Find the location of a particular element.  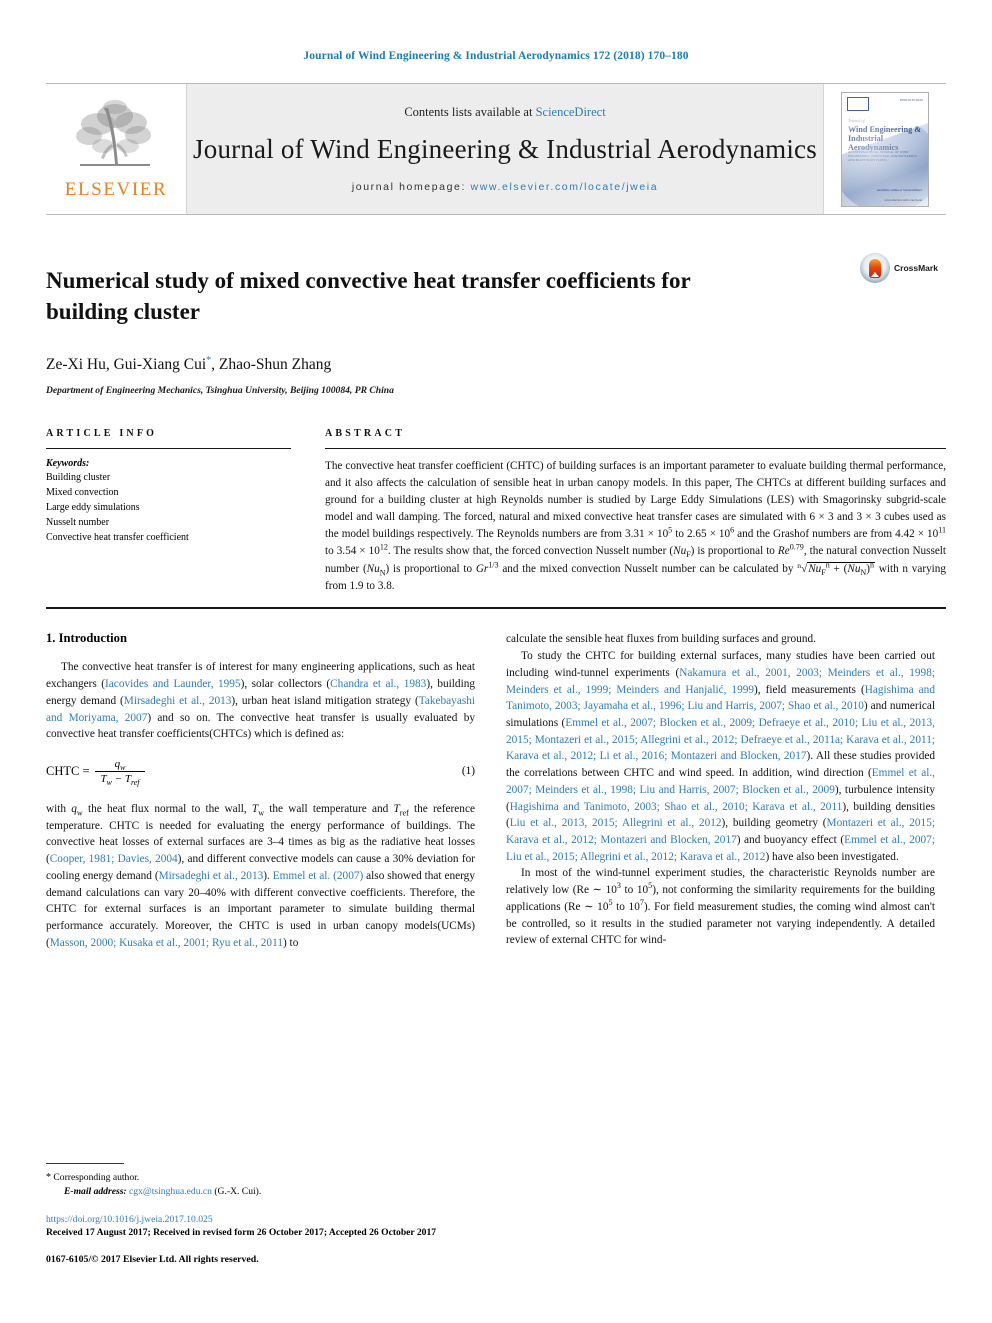

elsevier-logo: ELSEVIER is located at coordinates (116, 149).